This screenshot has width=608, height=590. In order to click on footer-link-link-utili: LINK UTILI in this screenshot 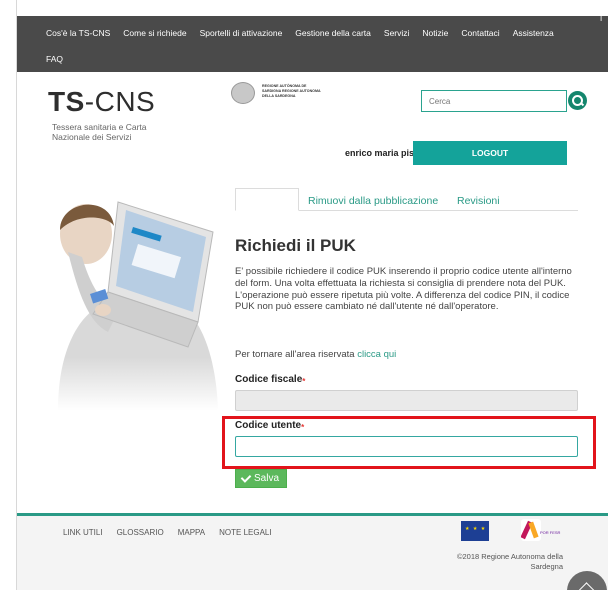, I will do `click(83, 532)`.